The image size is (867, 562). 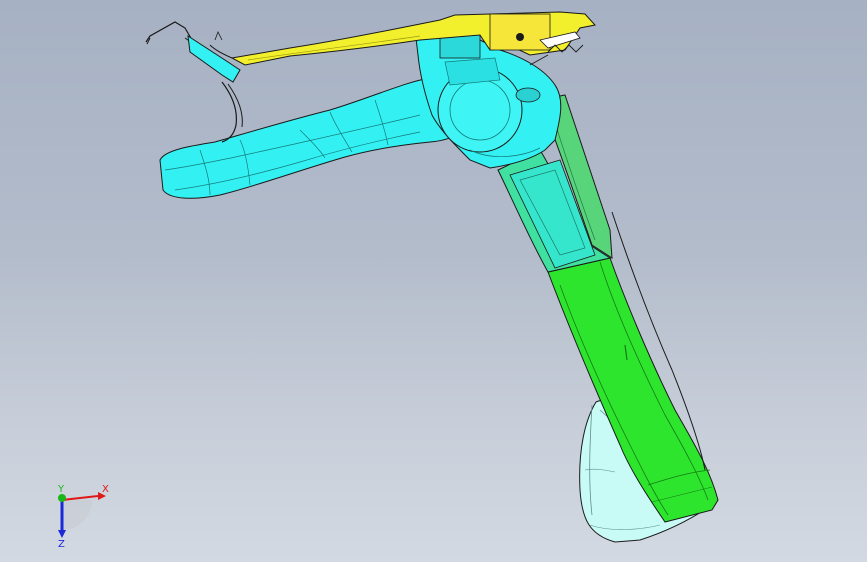 What do you see at coordinates (77, 515) in the screenshot?
I see `triad-quadrant` at bounding box center [77, 515].